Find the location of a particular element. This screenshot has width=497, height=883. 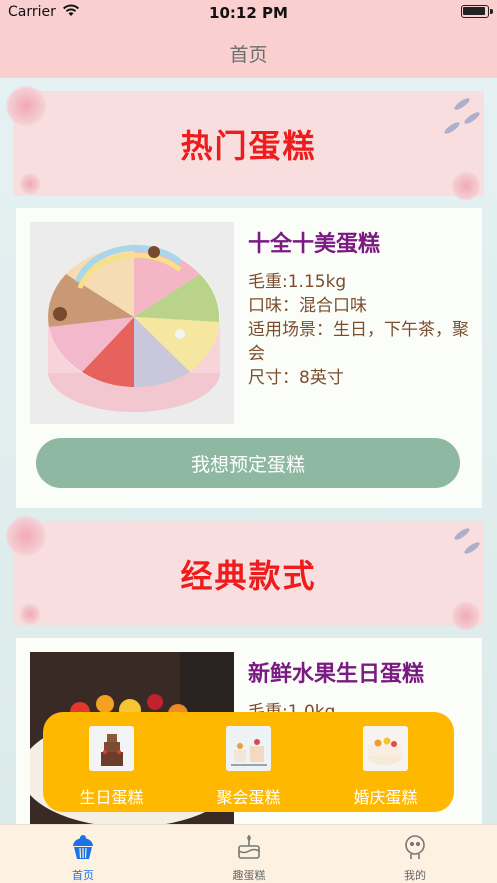

reserve-cake-button: 我想预定蛋糕 is located at coordinates (248, 463).